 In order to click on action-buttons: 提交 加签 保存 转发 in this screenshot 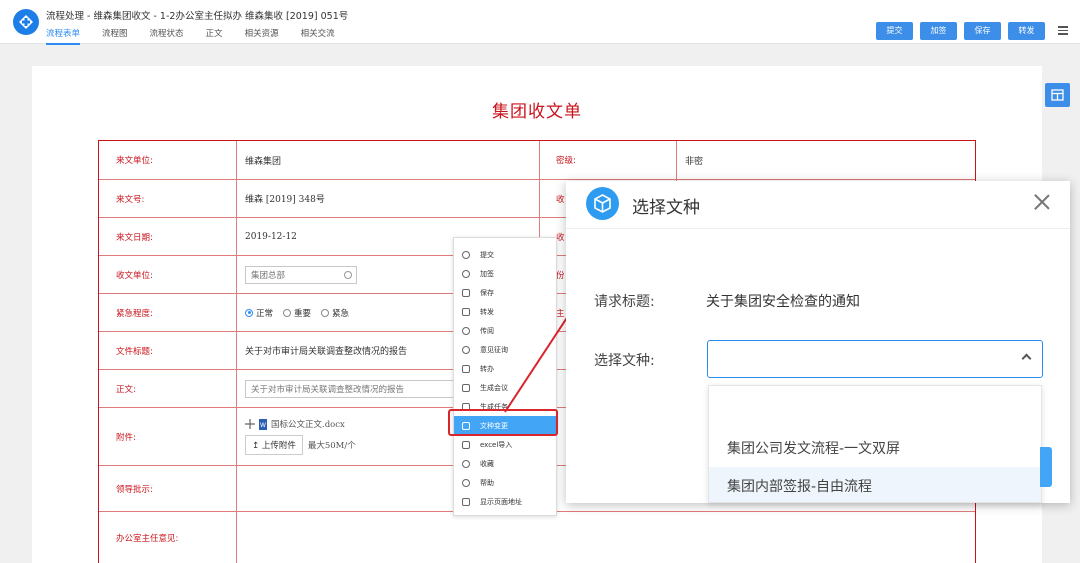, I will do `click(957, 31)`.